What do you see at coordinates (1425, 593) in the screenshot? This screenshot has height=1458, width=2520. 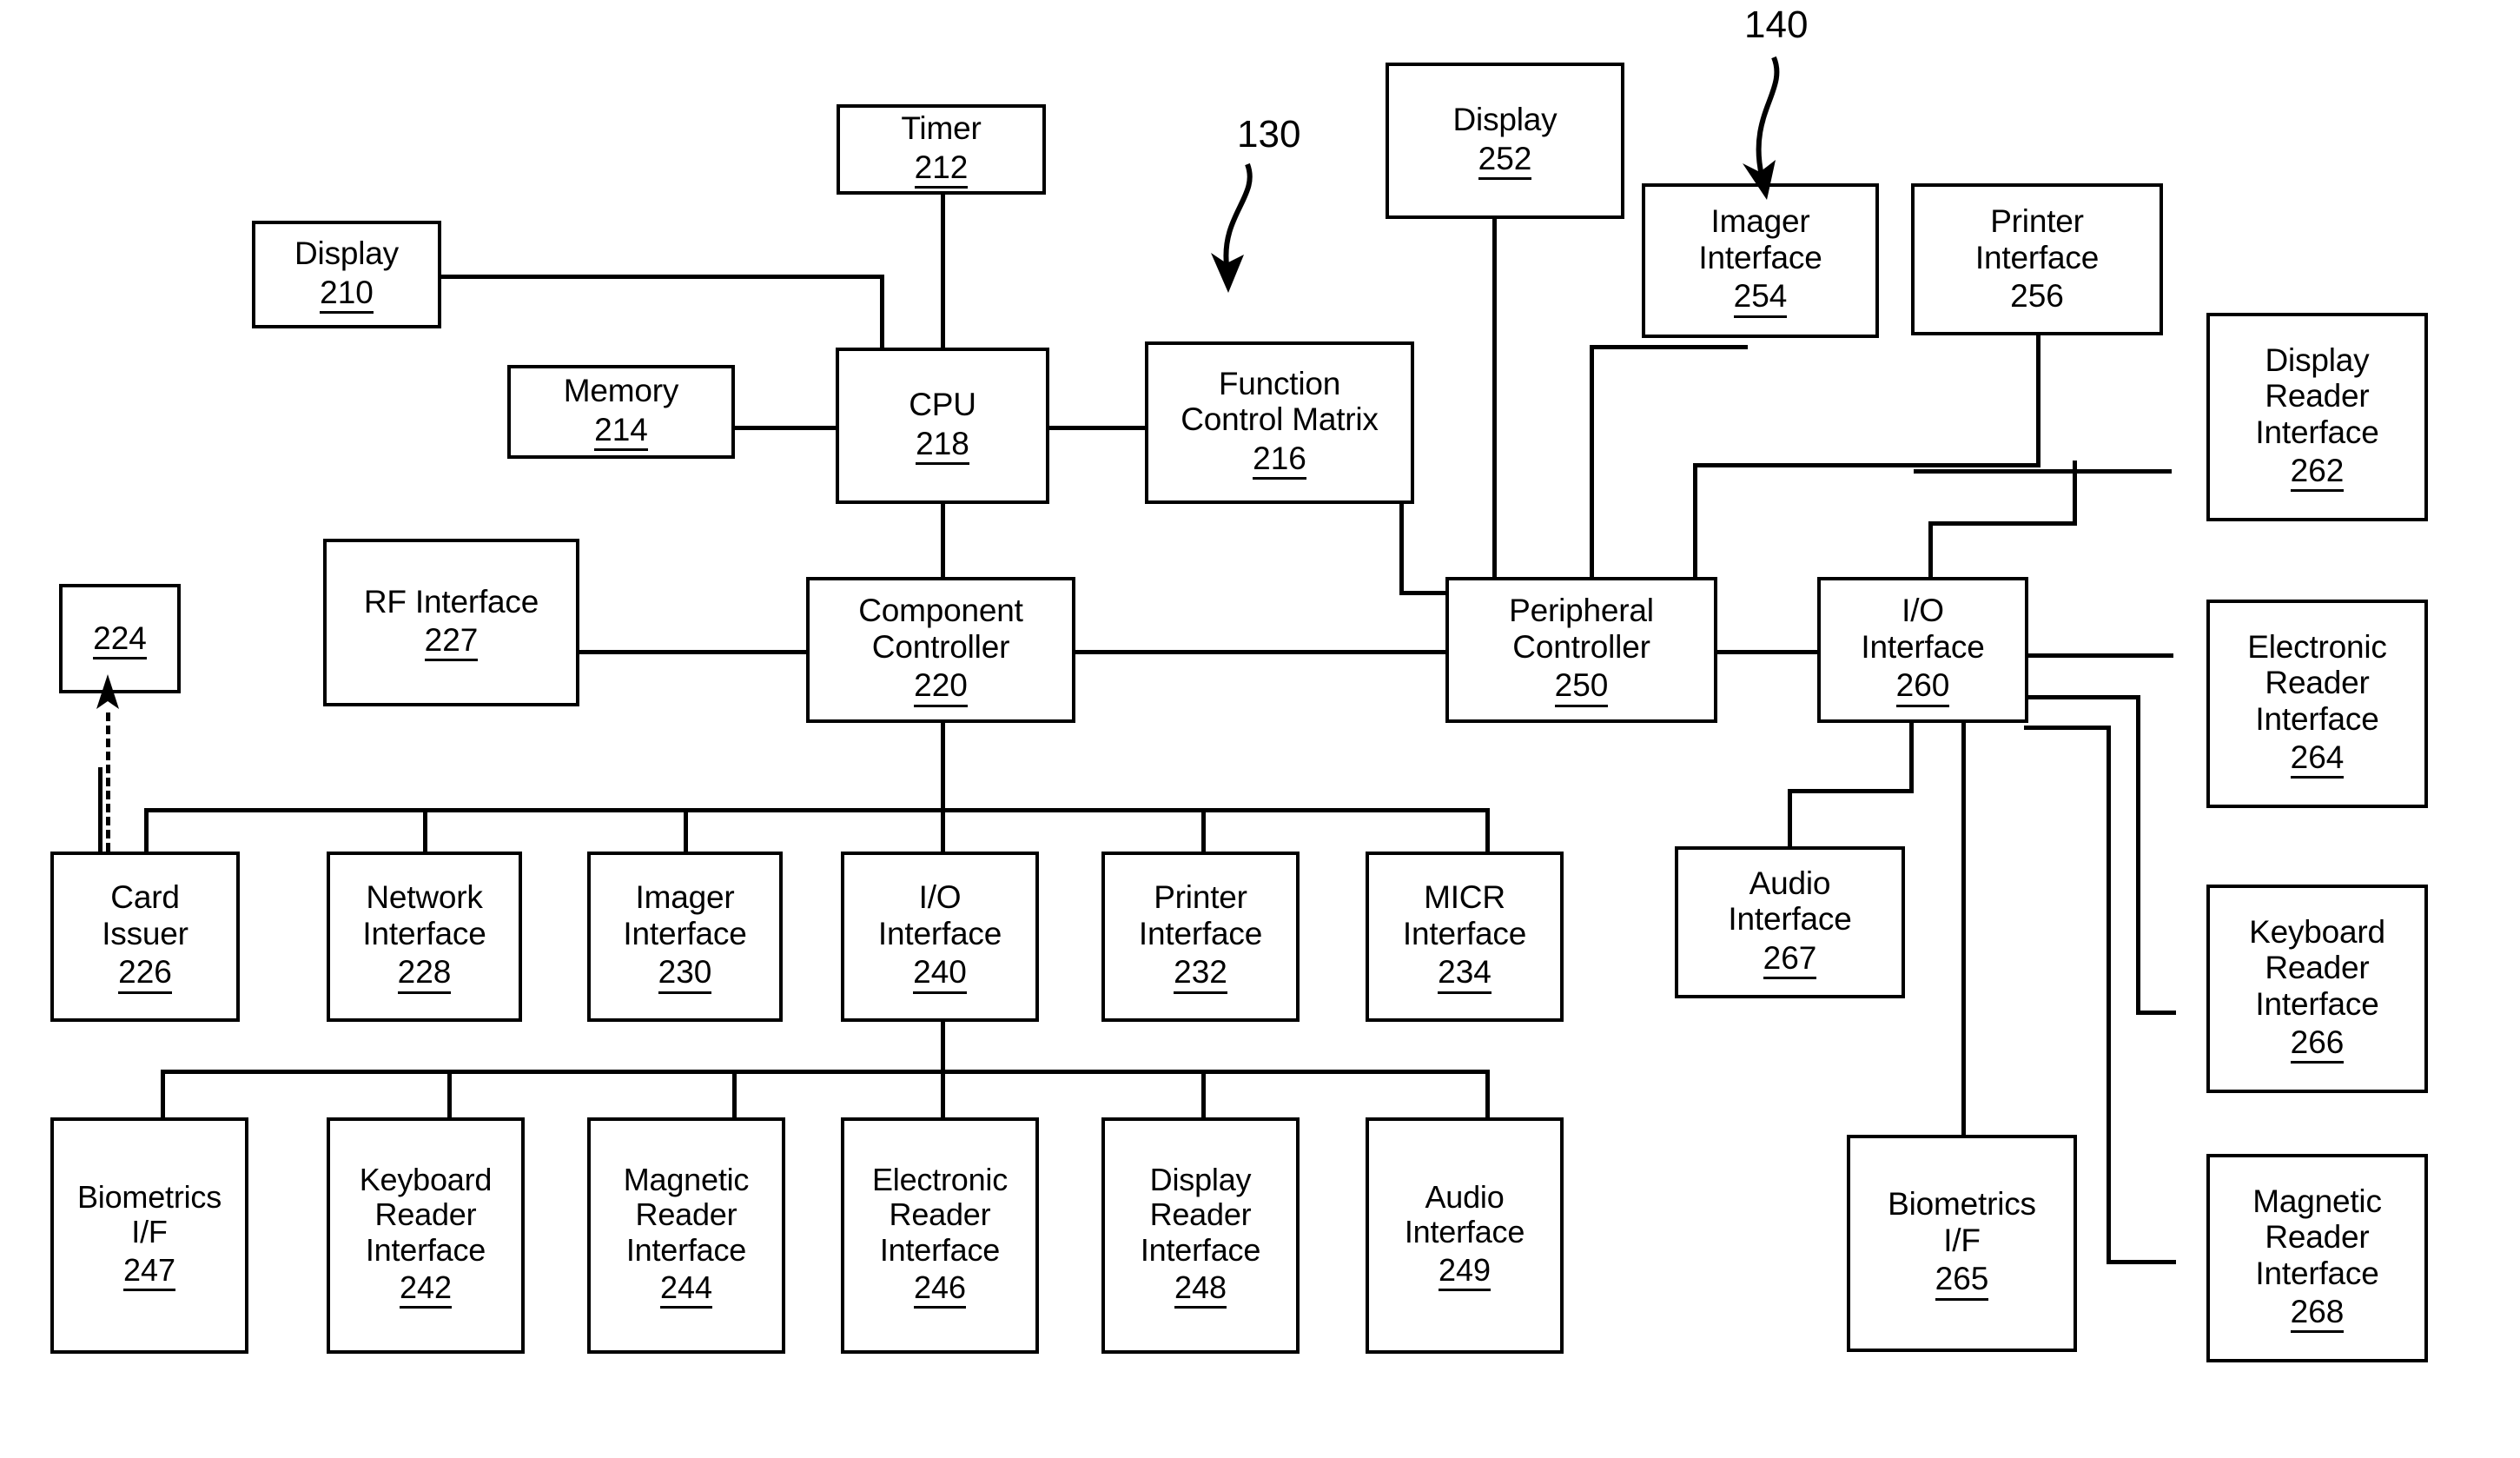 I see `wire-function-matrix-to-peripheral` at bounding box center [1425, 593].